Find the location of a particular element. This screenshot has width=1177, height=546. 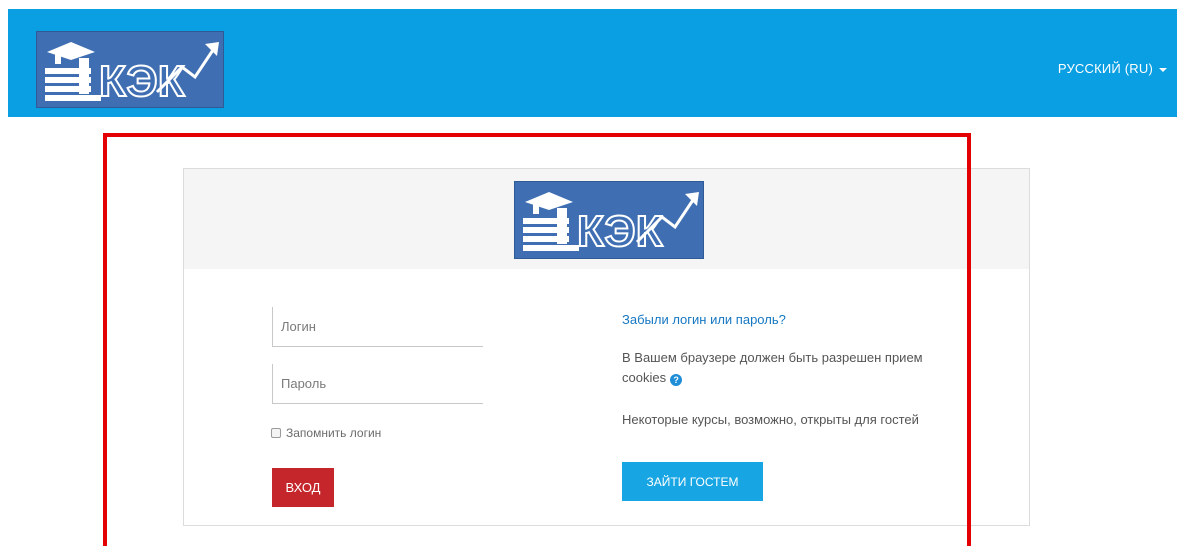

password-input is located at coordinates (377, 384).